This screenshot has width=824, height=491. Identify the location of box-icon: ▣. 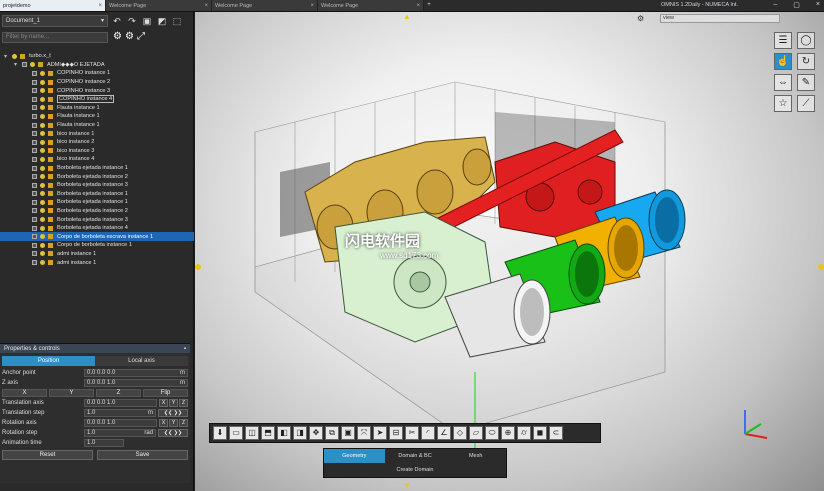
(348, 433).